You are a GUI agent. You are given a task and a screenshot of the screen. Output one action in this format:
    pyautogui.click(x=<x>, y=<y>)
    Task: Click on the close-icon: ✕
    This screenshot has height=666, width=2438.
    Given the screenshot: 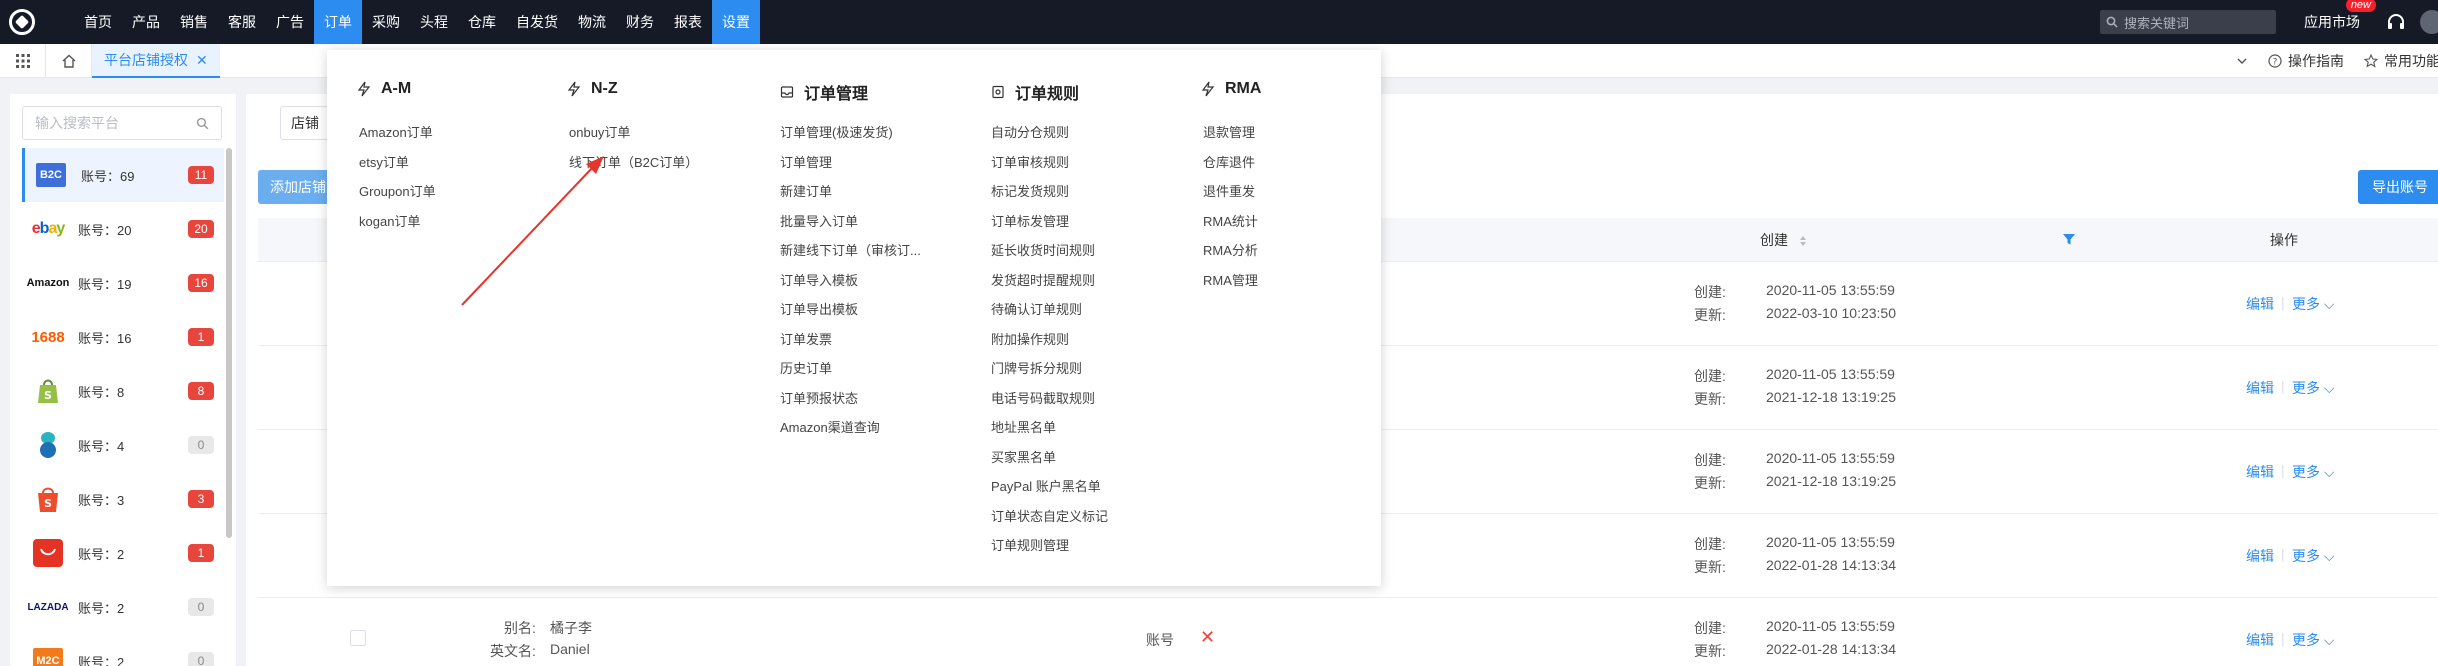 What is the action you would take?
    pyautogui.click(x=202, y=60)
    